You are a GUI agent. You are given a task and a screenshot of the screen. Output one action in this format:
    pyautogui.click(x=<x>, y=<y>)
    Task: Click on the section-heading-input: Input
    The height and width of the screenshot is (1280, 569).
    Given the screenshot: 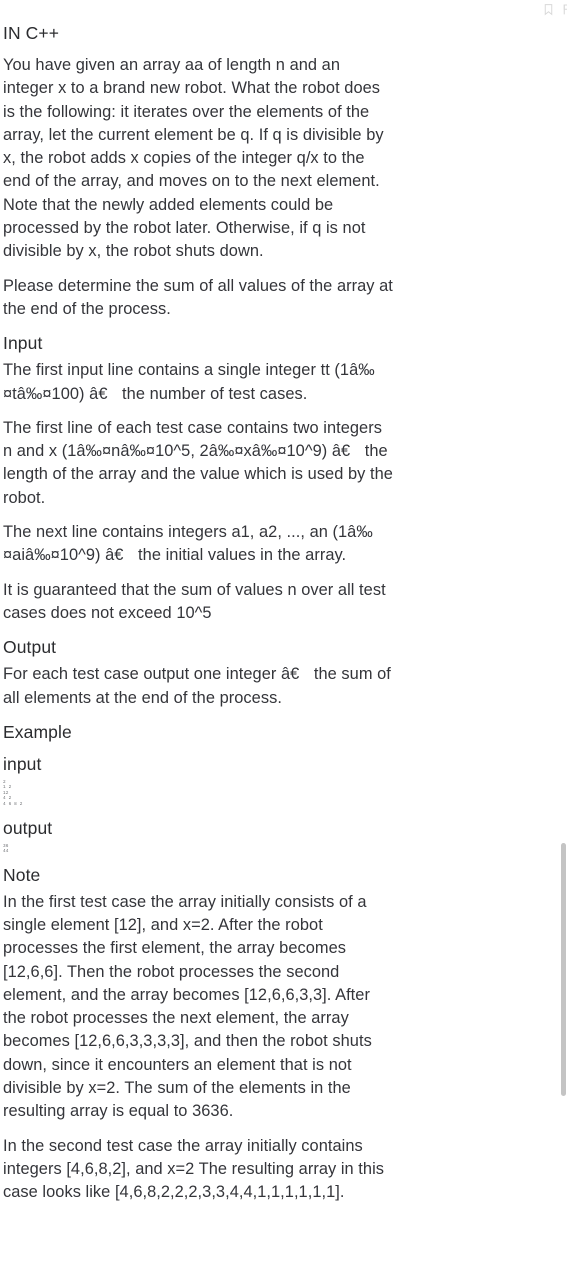 What is the action you would take?
    pyautogui.click(x=23, y=343)
    